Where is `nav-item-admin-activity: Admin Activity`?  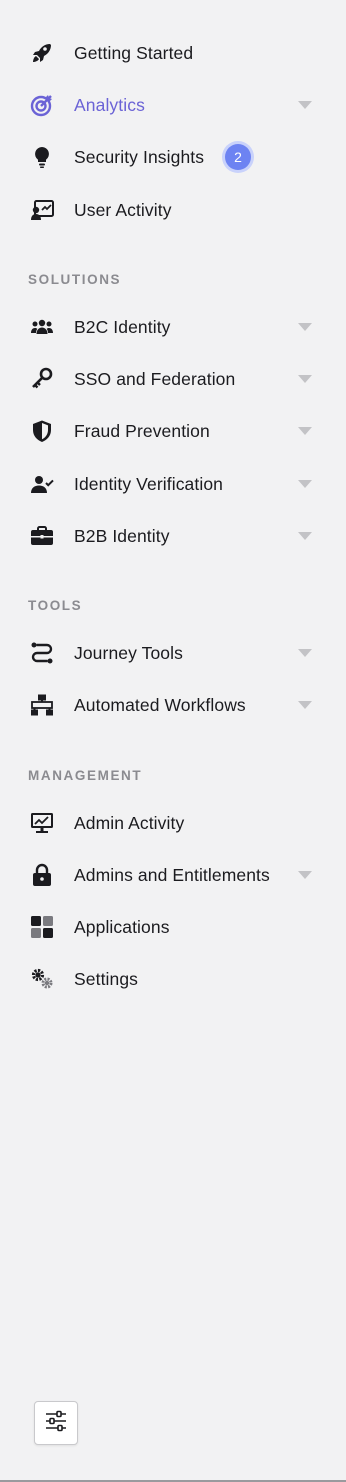 nav-item-admin-activity: Admin Activity is located at coordinates (173, 823).